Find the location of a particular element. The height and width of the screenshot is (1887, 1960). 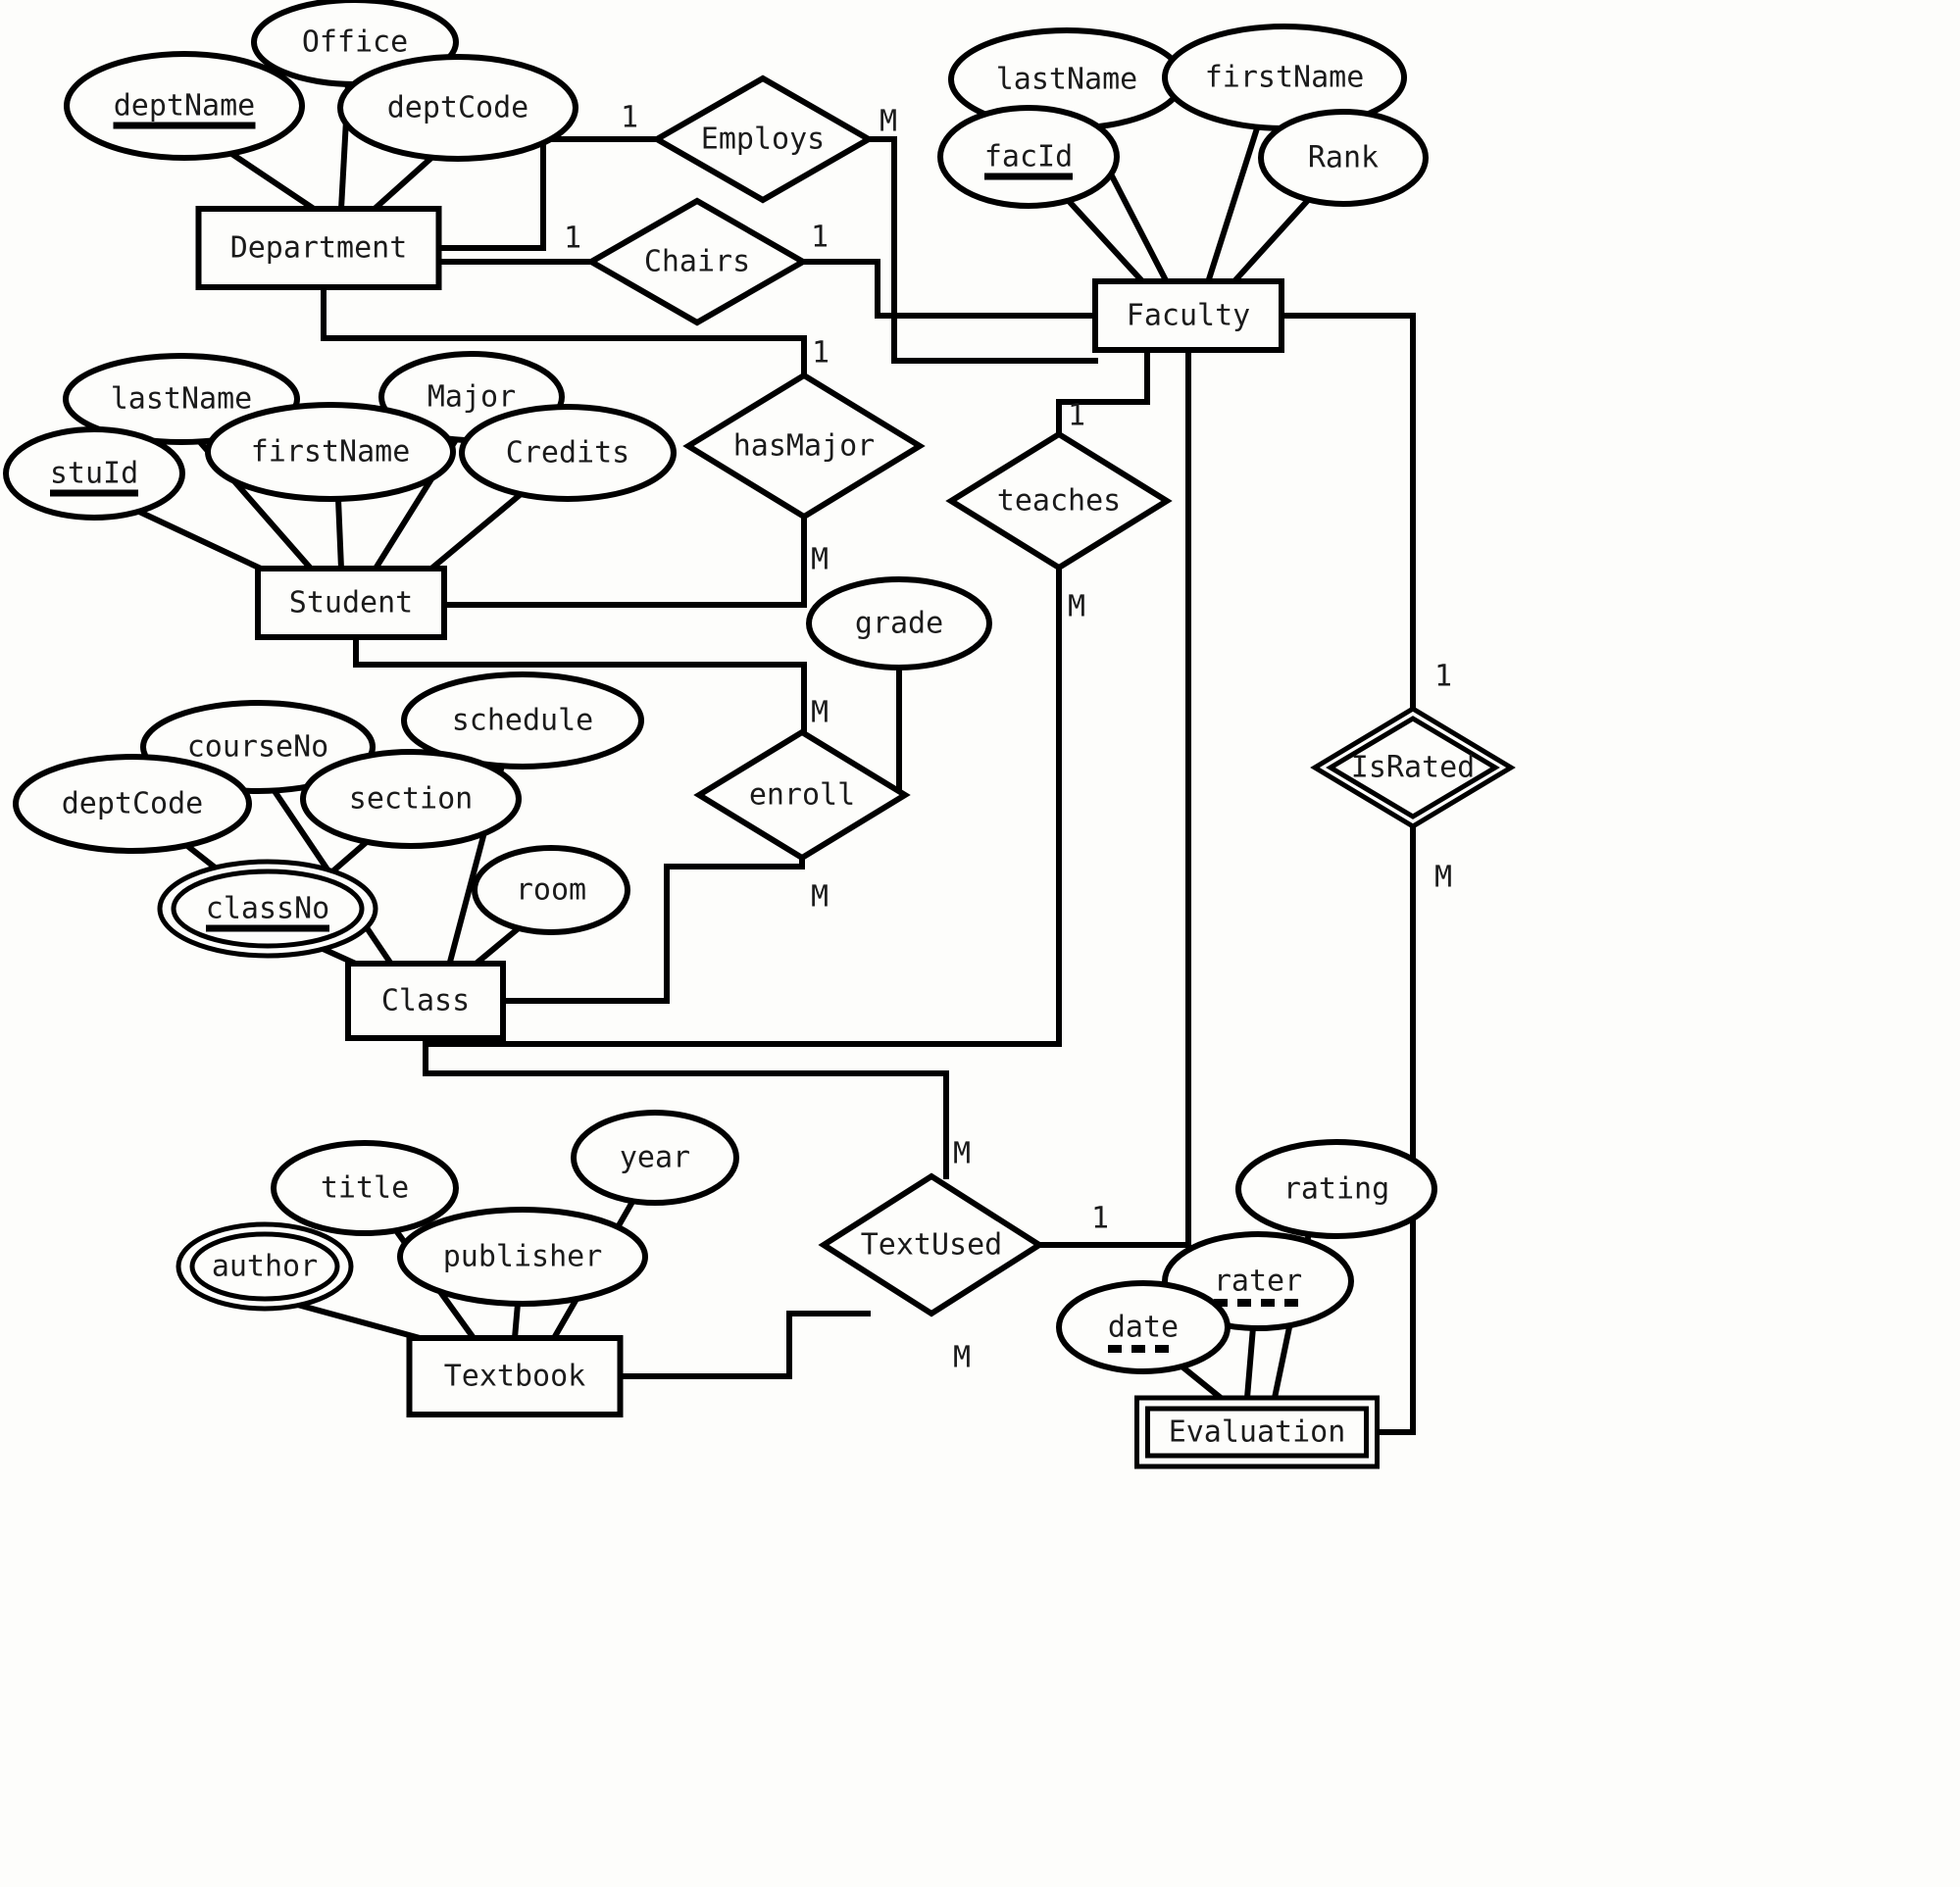

connection-c-israted-evaluation is located at coordinates (1395, 1129).